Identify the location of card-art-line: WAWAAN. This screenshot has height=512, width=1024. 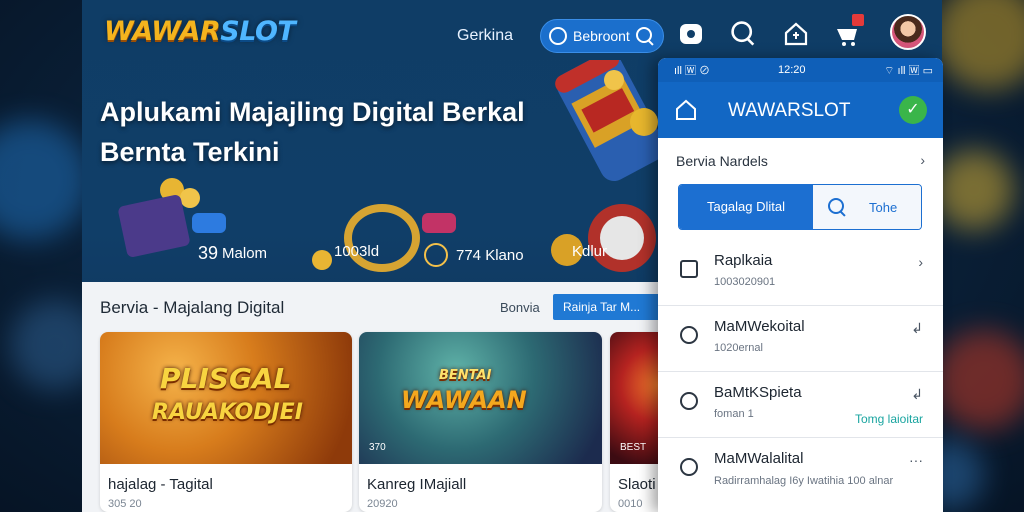
(464, 400).